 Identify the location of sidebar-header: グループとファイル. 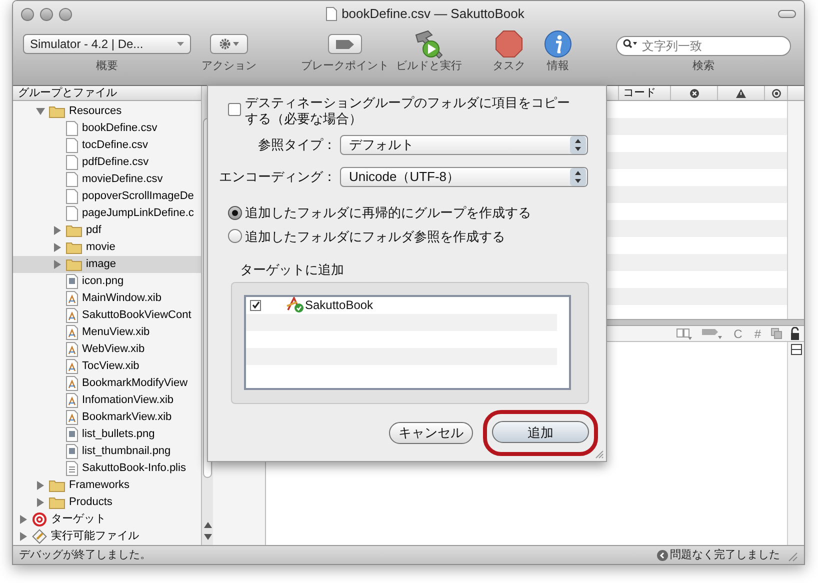
(107, 93).